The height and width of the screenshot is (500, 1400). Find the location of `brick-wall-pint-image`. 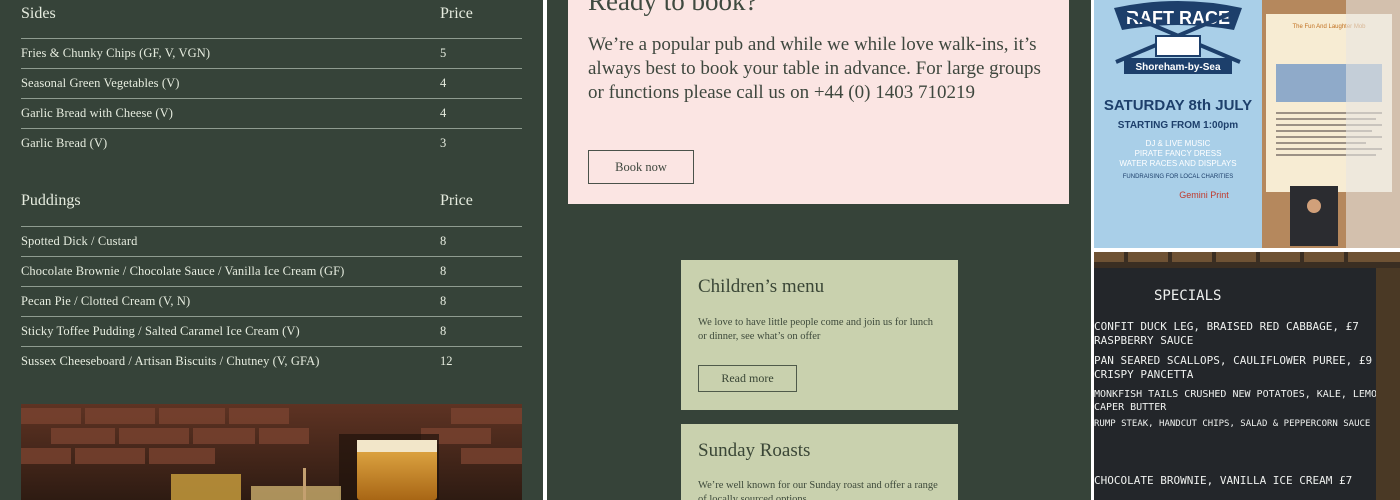

brick-wall-pint-image is located at coordinates (271, 452).